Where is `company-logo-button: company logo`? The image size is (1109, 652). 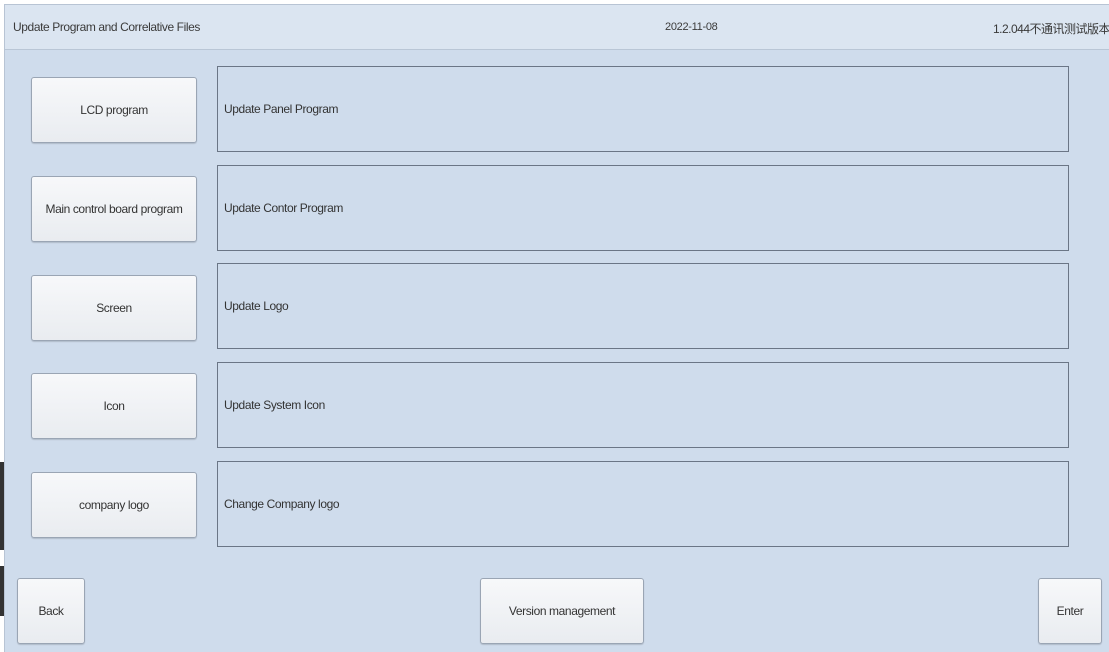
company-logo-button: company logo is located at coordinates (114, 505).